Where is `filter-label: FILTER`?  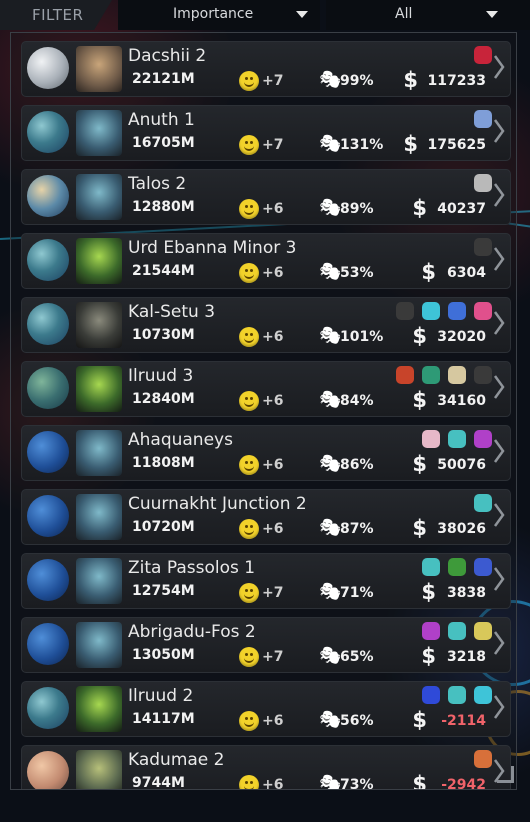
filter-label: FILTER is located at coordinates (58, 15).